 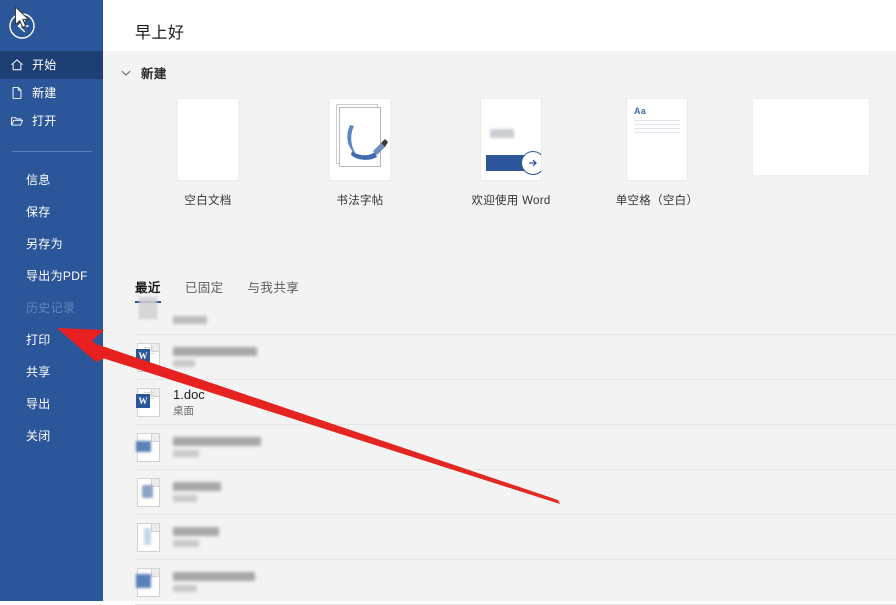 I want to click on new-section-header: 新建, so click(x=143, y=72).